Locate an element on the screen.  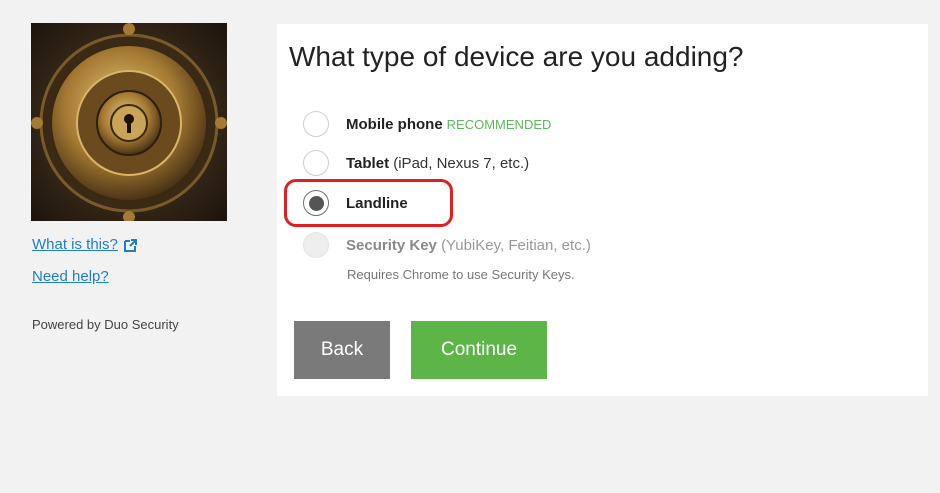
option-detail: (iPad, Nexus 7, etc.) is located at coordinates (461, 163).